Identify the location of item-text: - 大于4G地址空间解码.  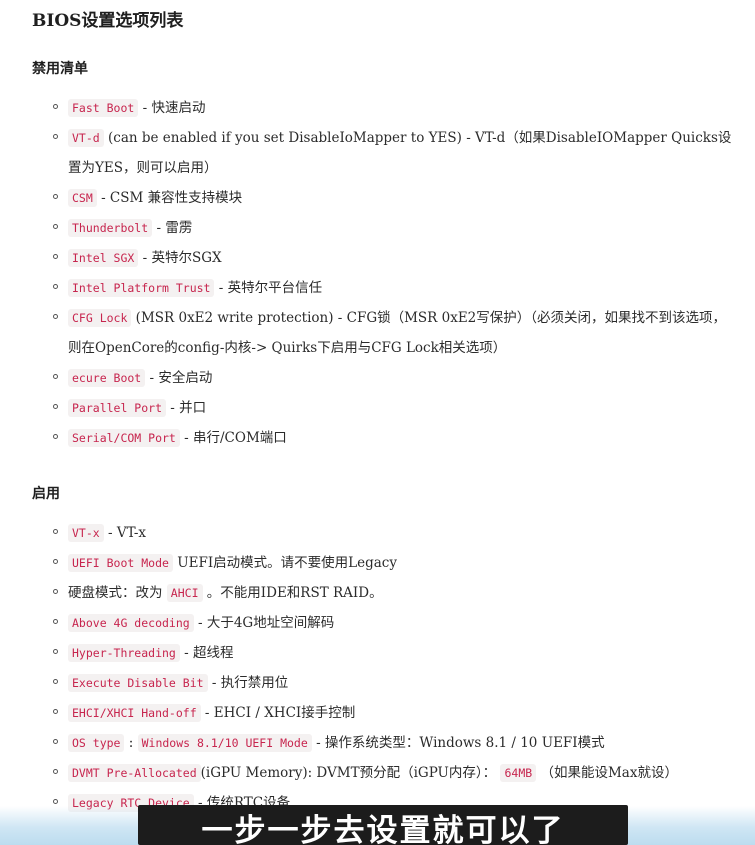
(264, 623).